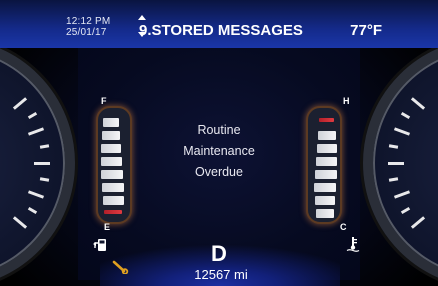 This screenshot has height=286, width=438. I want to click on fuel-empty-label: E, so click(107, 227).